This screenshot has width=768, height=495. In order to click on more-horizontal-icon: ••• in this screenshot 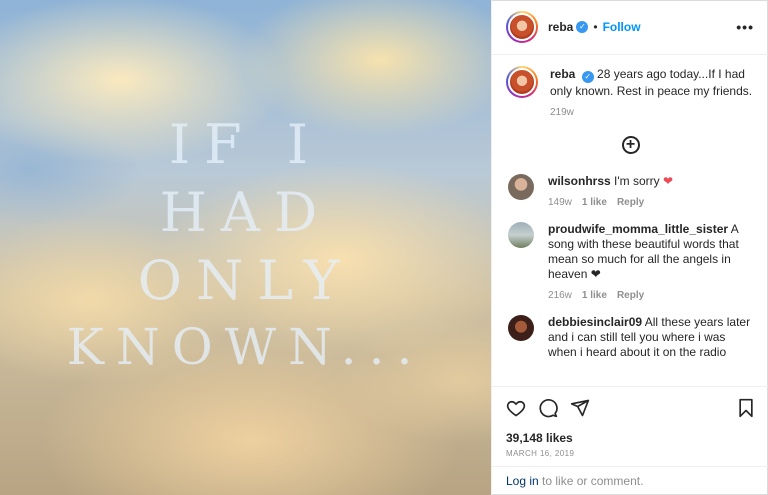, I will do `click(745, 27)`.